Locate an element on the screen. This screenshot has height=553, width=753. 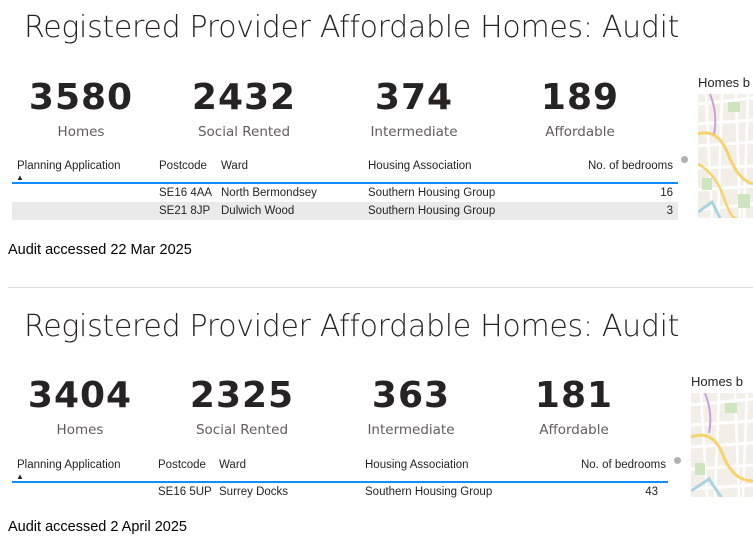
kpi-card-social-rented: 2432 Social Rented is located at coordinates (244, 109).